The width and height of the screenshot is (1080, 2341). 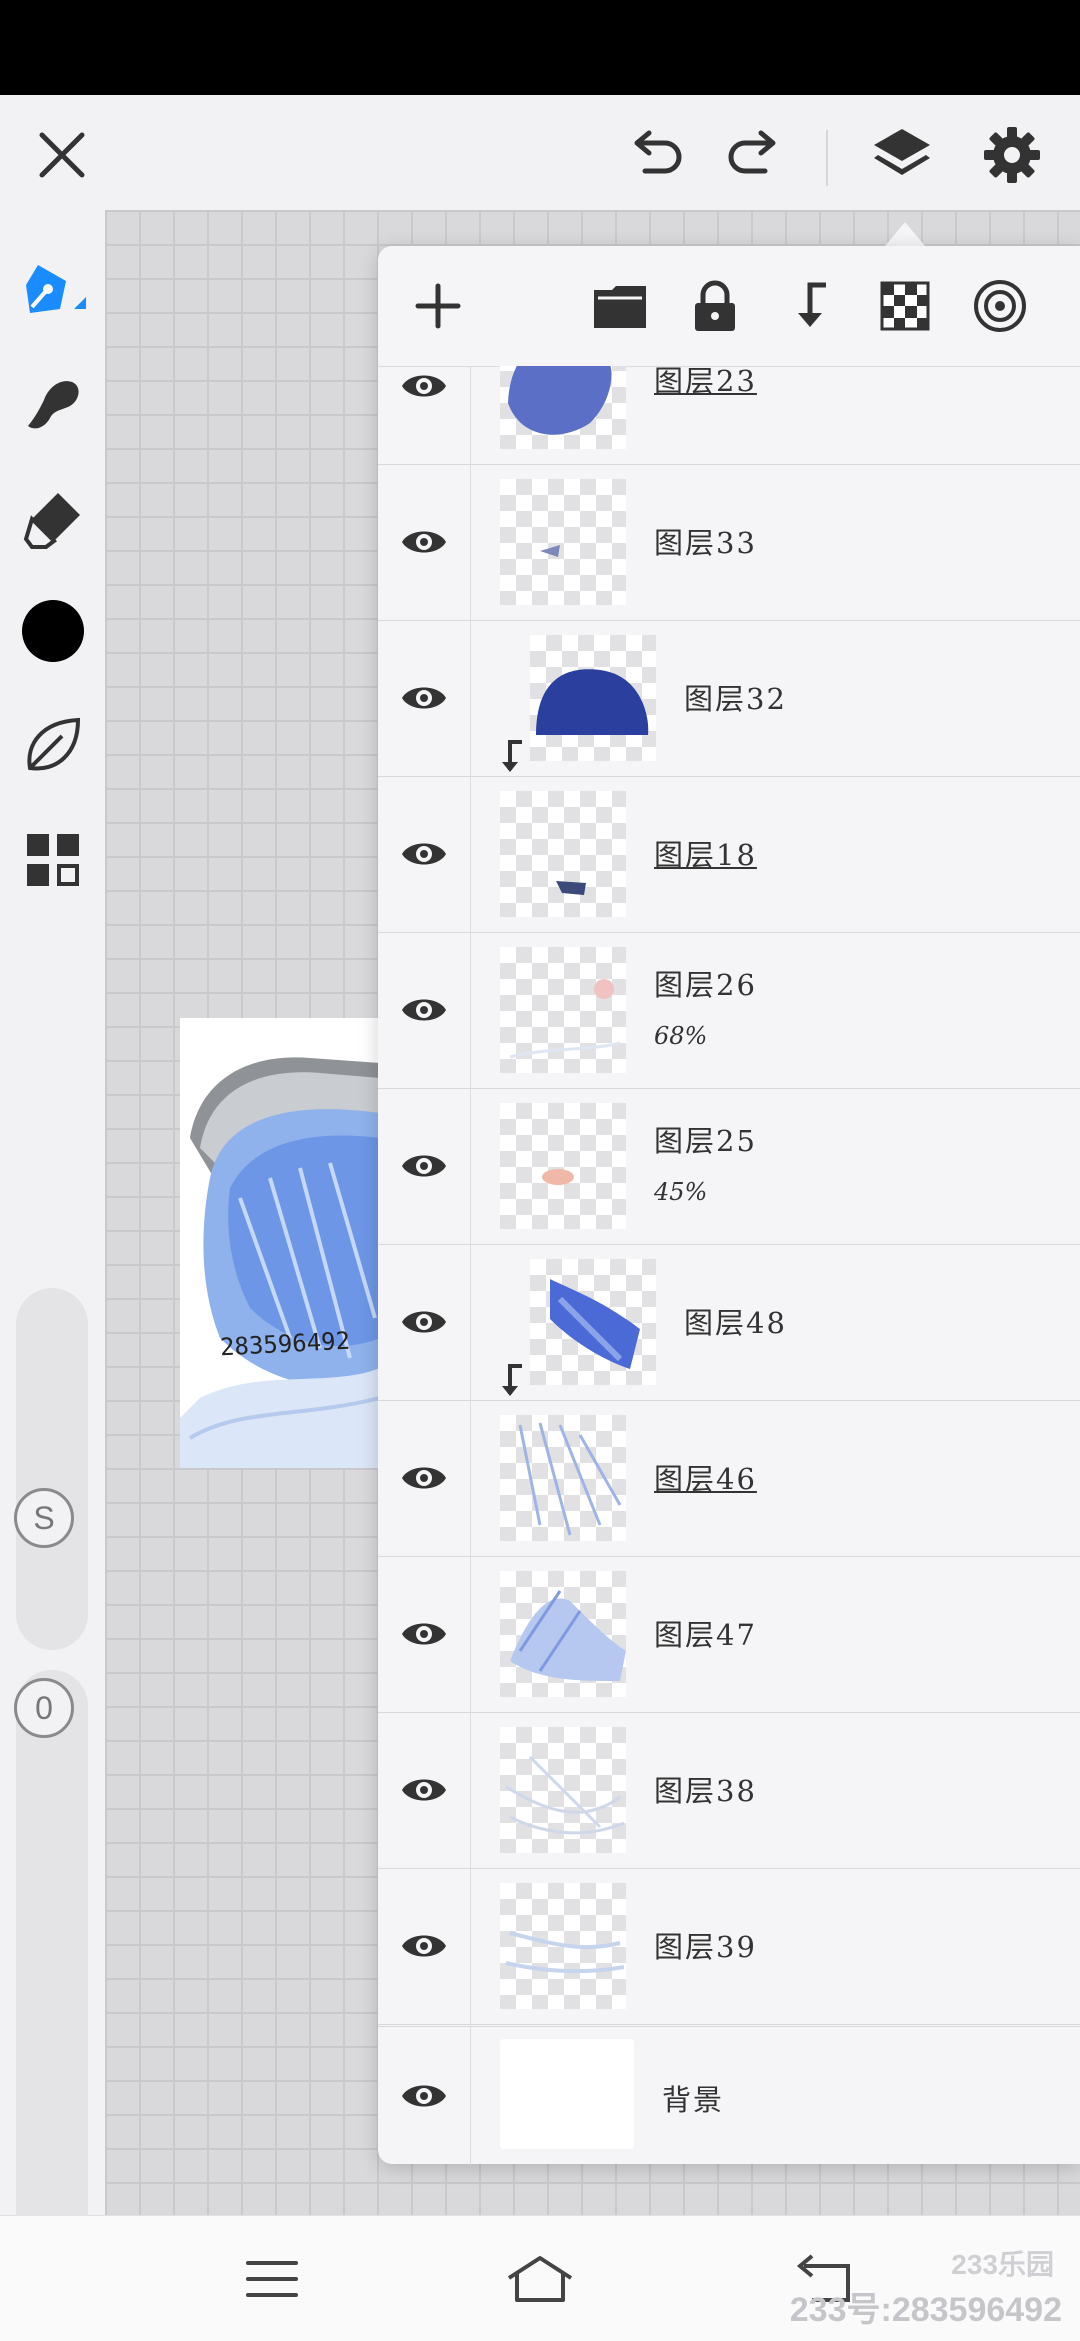 I want to click on lock-icon, so click(x=715, y=305).